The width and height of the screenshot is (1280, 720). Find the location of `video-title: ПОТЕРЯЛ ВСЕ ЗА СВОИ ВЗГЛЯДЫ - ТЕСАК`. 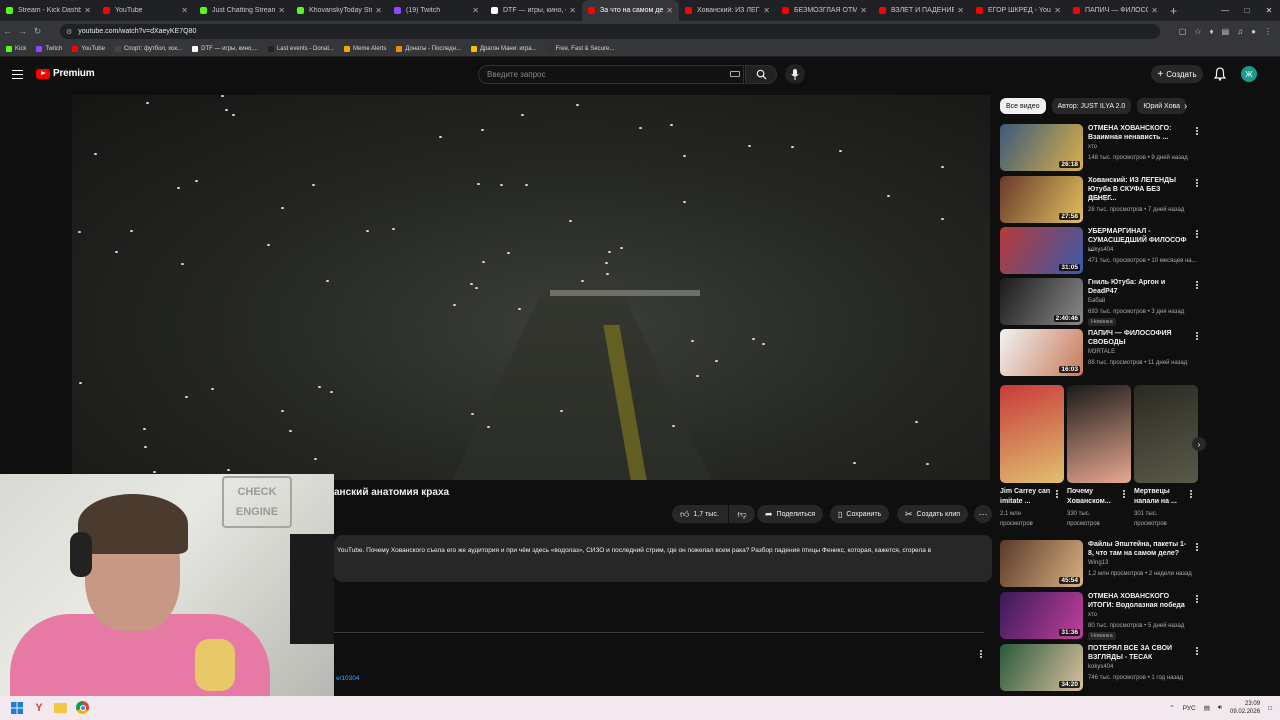

video-title: ПОТЕРЯЛ ВСЕ ЗА СВОИ ВЗГЛЯДЫ - ТЕСАК is located at coordinates (1138, 653).